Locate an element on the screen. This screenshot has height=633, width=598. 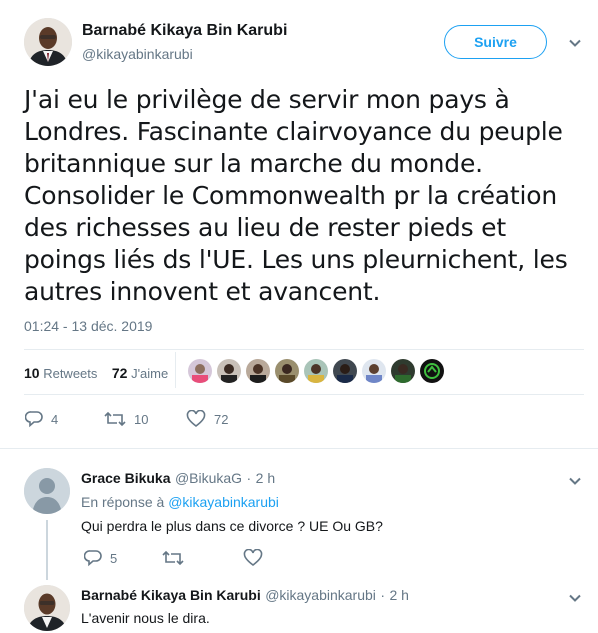
more-options-button is located at coordinates (575, 45).